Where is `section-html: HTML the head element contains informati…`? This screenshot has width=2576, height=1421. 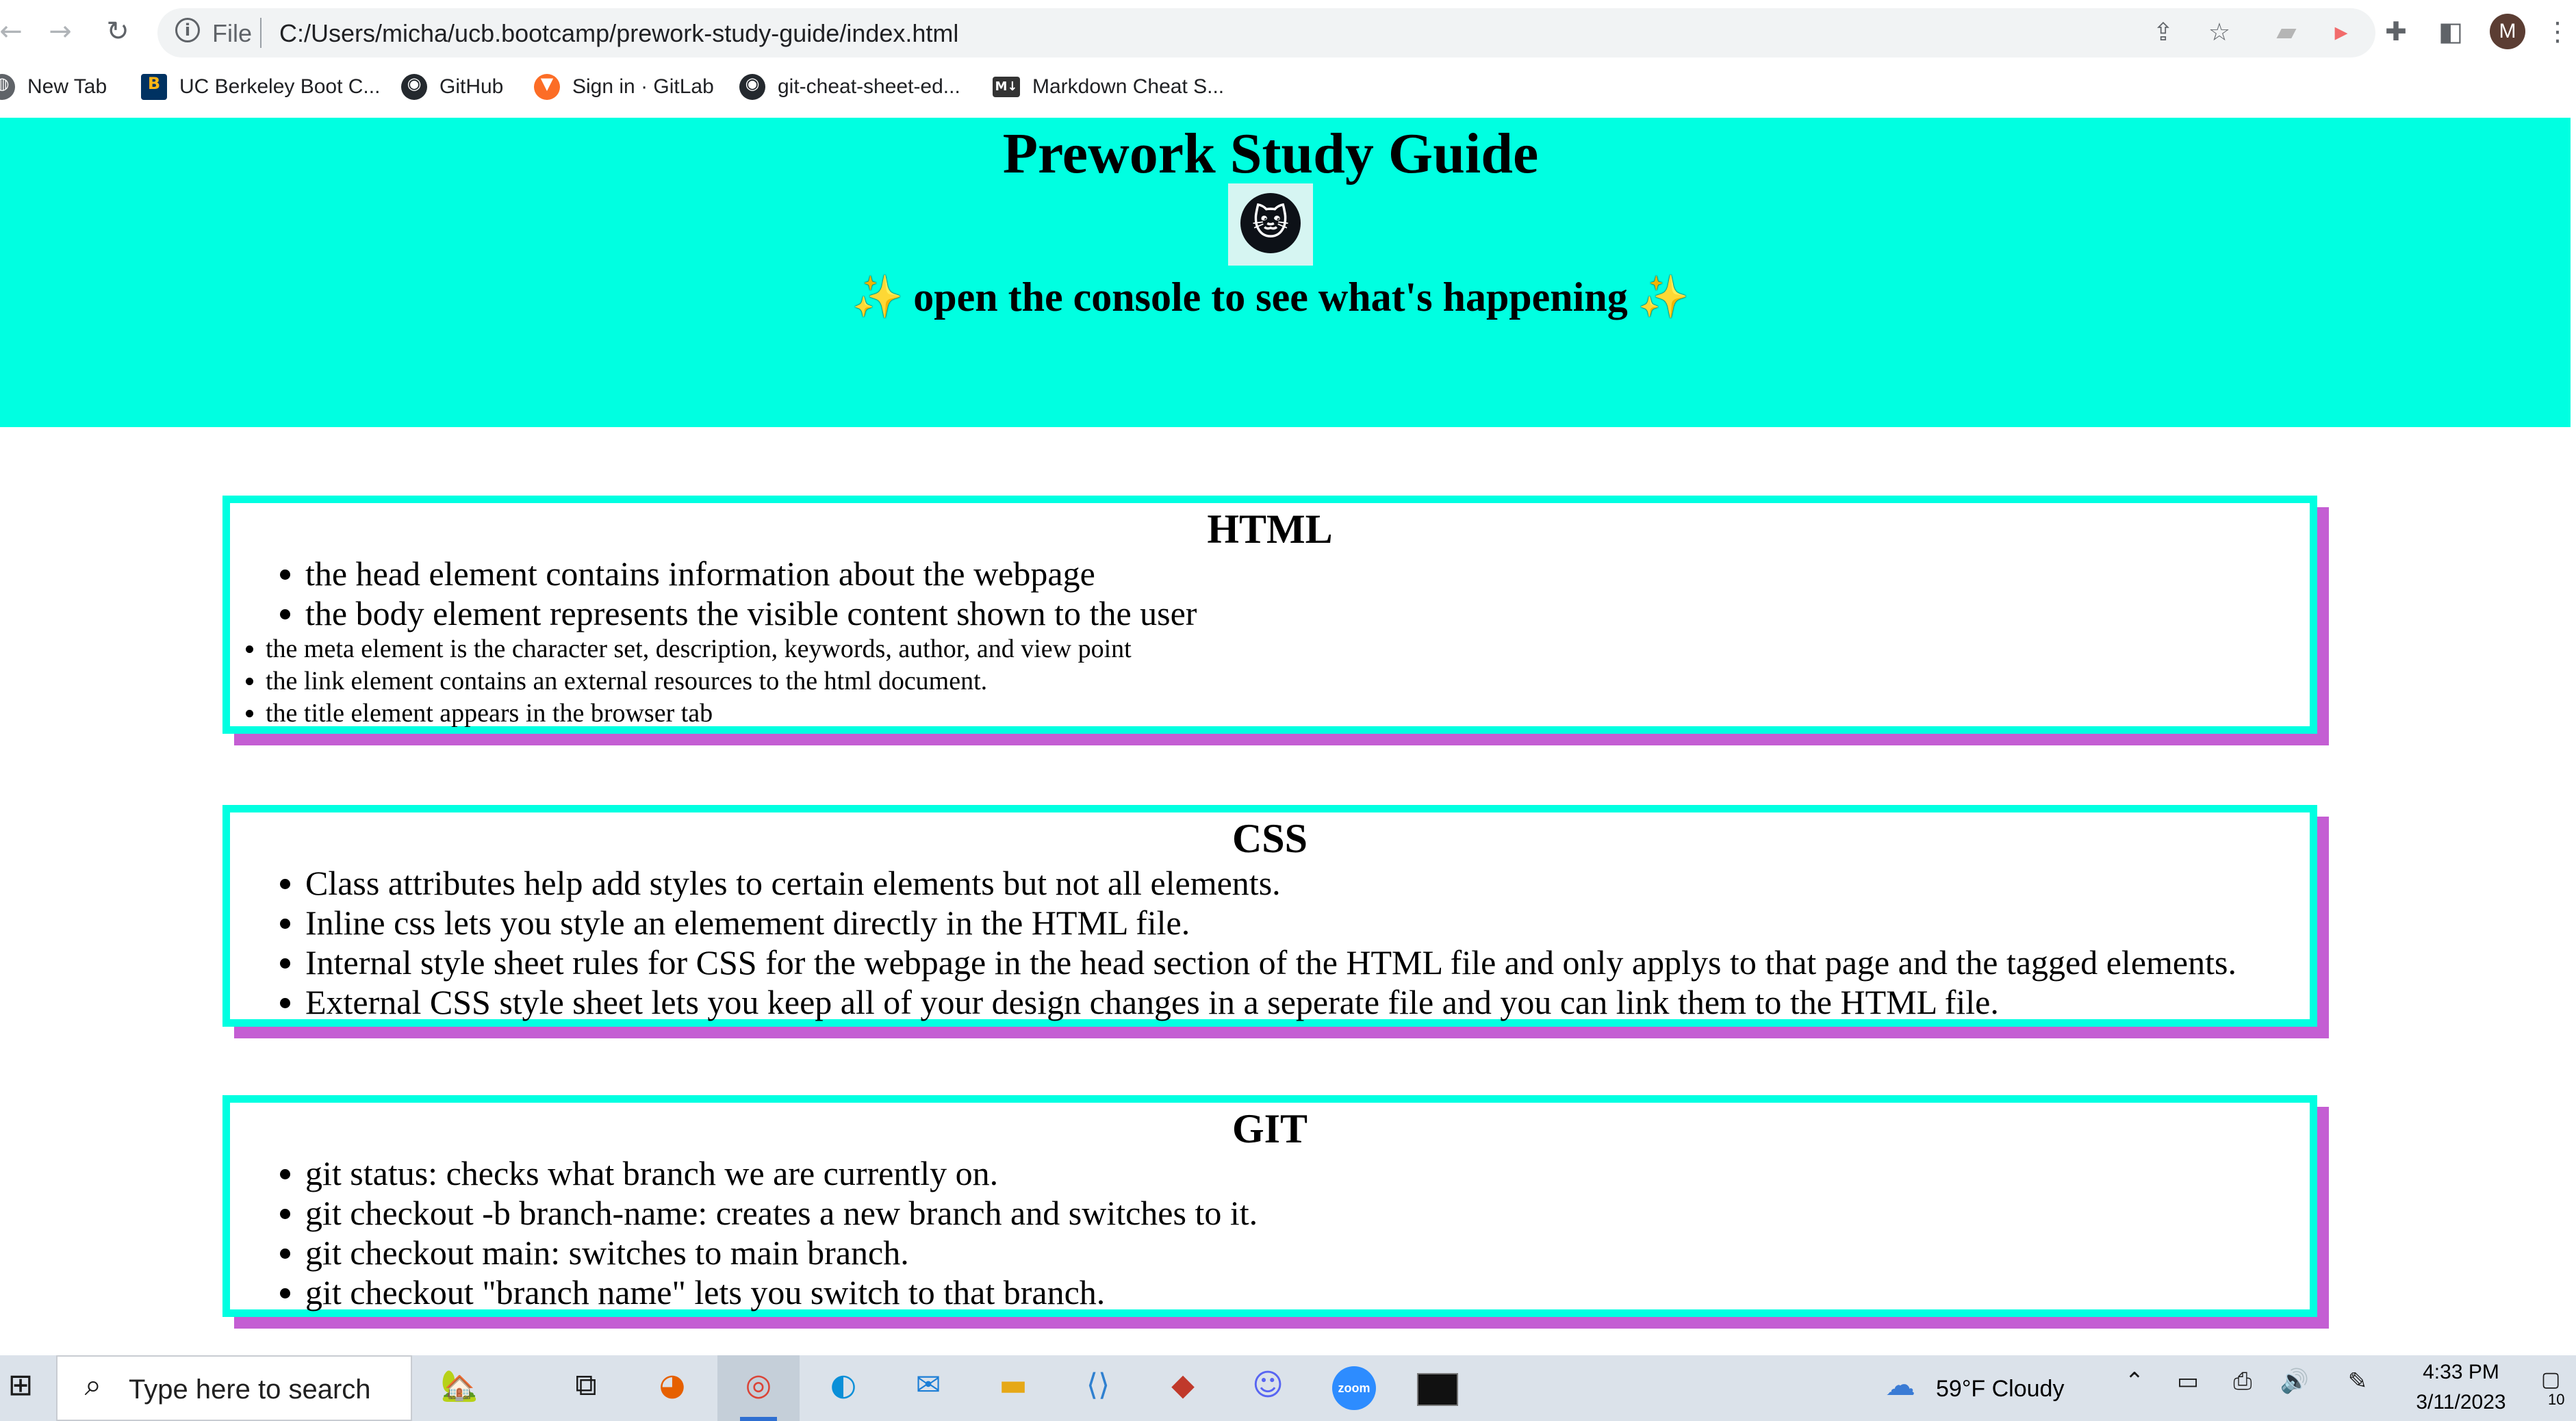 section-html: HTML the head element contains informati… is located at coordinates (1269, 615).